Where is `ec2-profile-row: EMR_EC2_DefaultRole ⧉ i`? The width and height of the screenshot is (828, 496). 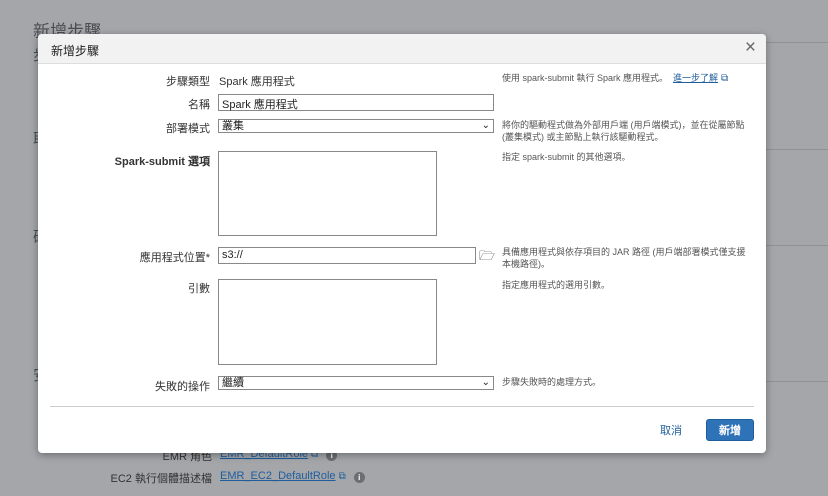
ec2-profile-row: EMR_EC2_DefaultRole ⧉ i is located at coordinates (292, 476).